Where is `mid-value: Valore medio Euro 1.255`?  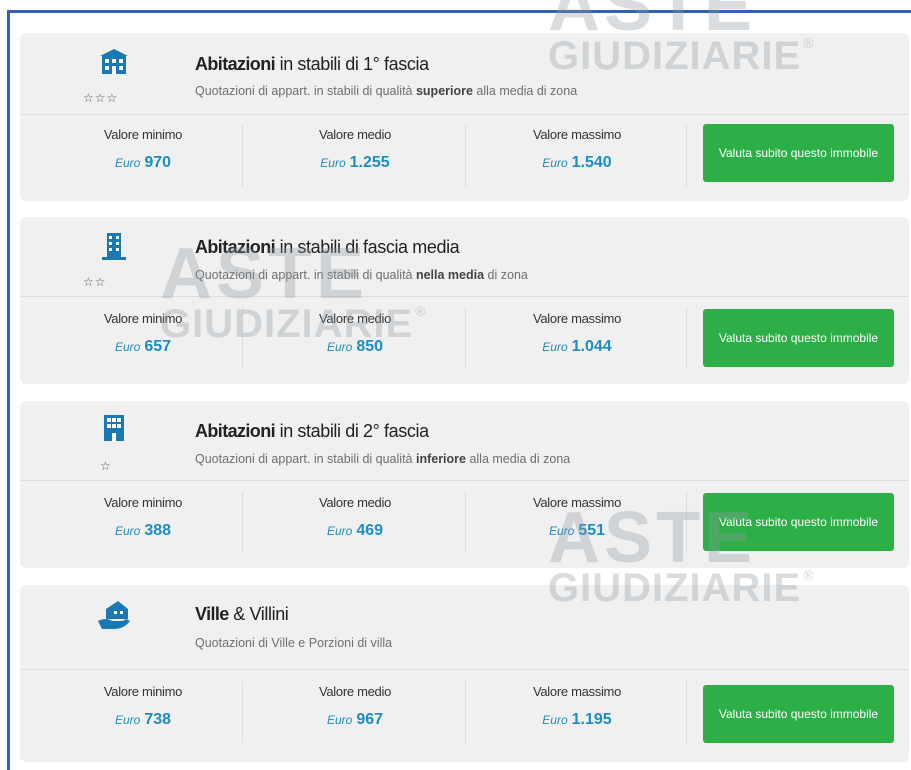 mid-value: Valore medio Euro 1.255 is located at coordinates (355, 149).